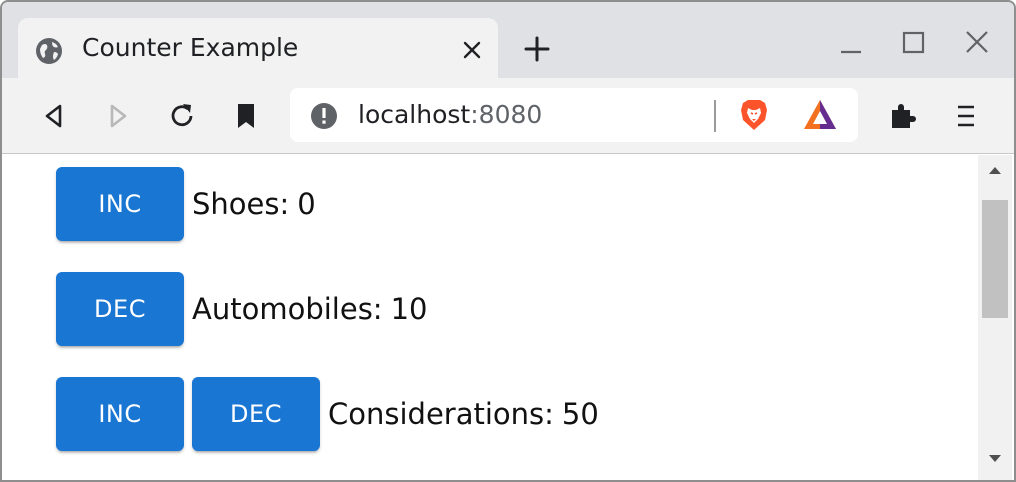 The width and height of the screenshot is (1016, 482). Describe the element at coordinates (306, 204) in the screenshot. I see `counter-value: 0` at that location.